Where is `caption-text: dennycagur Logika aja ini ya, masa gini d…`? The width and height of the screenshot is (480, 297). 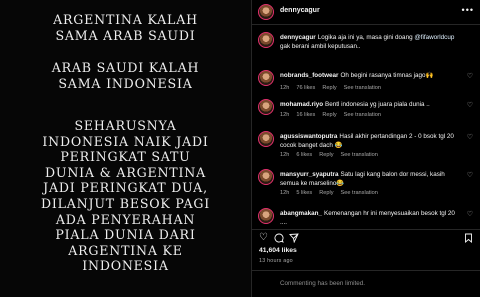
caption-text: dennycagur Logika aja ini ya, masa gini d… is located at coordinates (367, 42).